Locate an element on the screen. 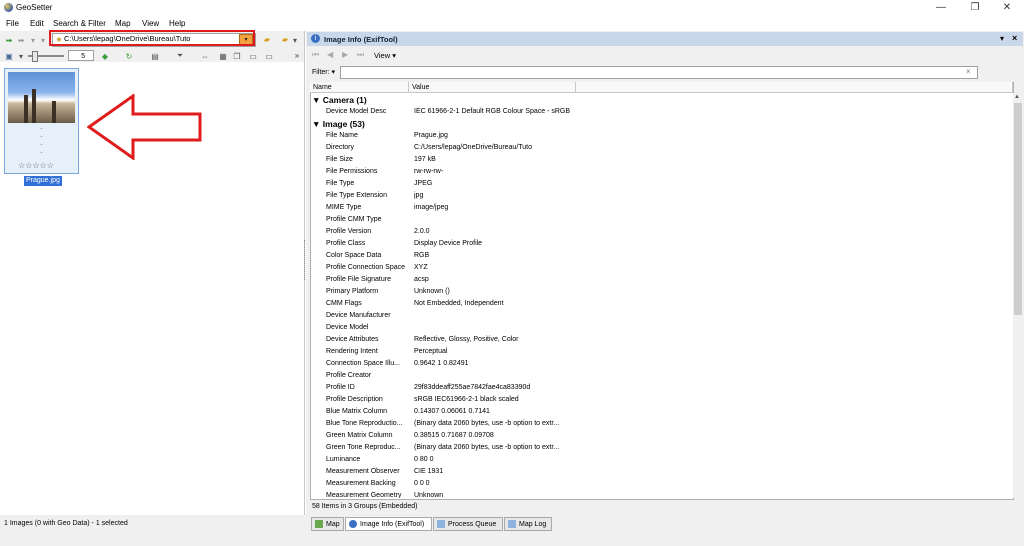 Image resolution: width=1024 pixels, height=546 pixels. paste-icon: ▭ is located at coordinates (269, 56).